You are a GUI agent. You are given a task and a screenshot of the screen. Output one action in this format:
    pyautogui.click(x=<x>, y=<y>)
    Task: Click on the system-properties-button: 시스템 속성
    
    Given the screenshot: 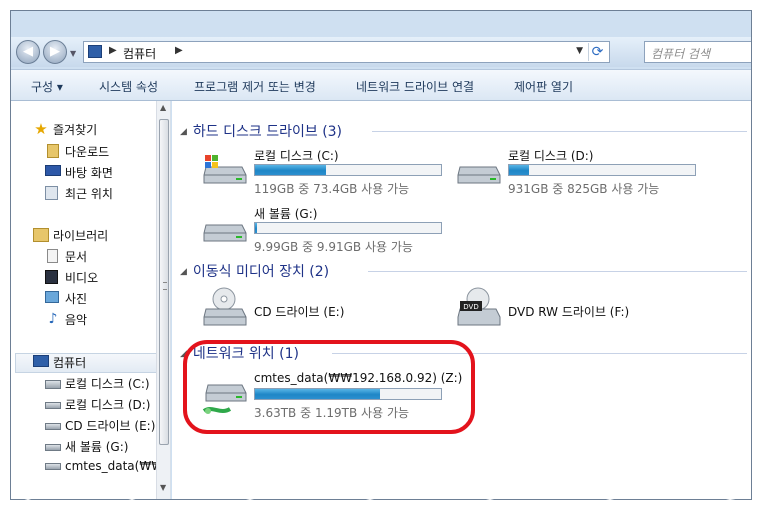 What is the action you would take?
    pyautogui.click(x=128, y=86)
    